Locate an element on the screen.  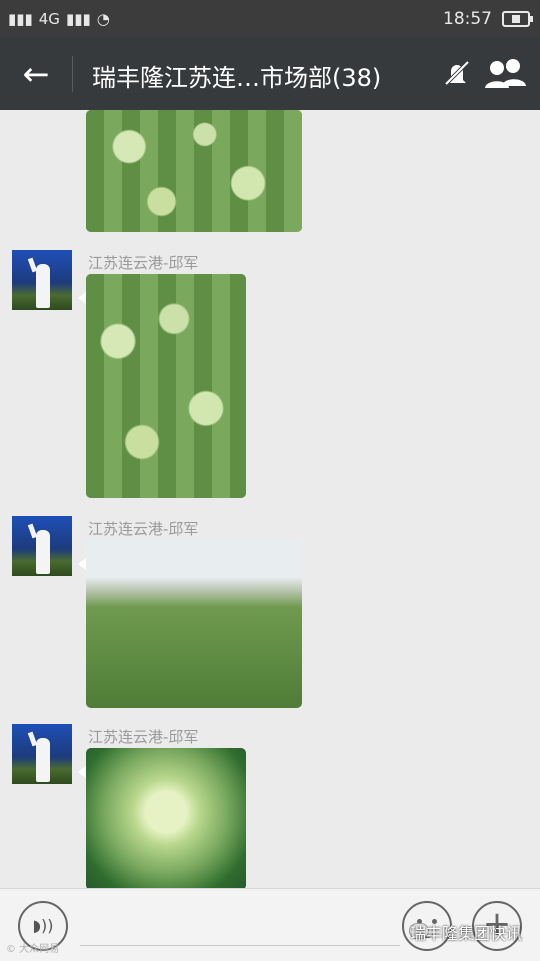
mute-icon is located at coordinates (457, 74).